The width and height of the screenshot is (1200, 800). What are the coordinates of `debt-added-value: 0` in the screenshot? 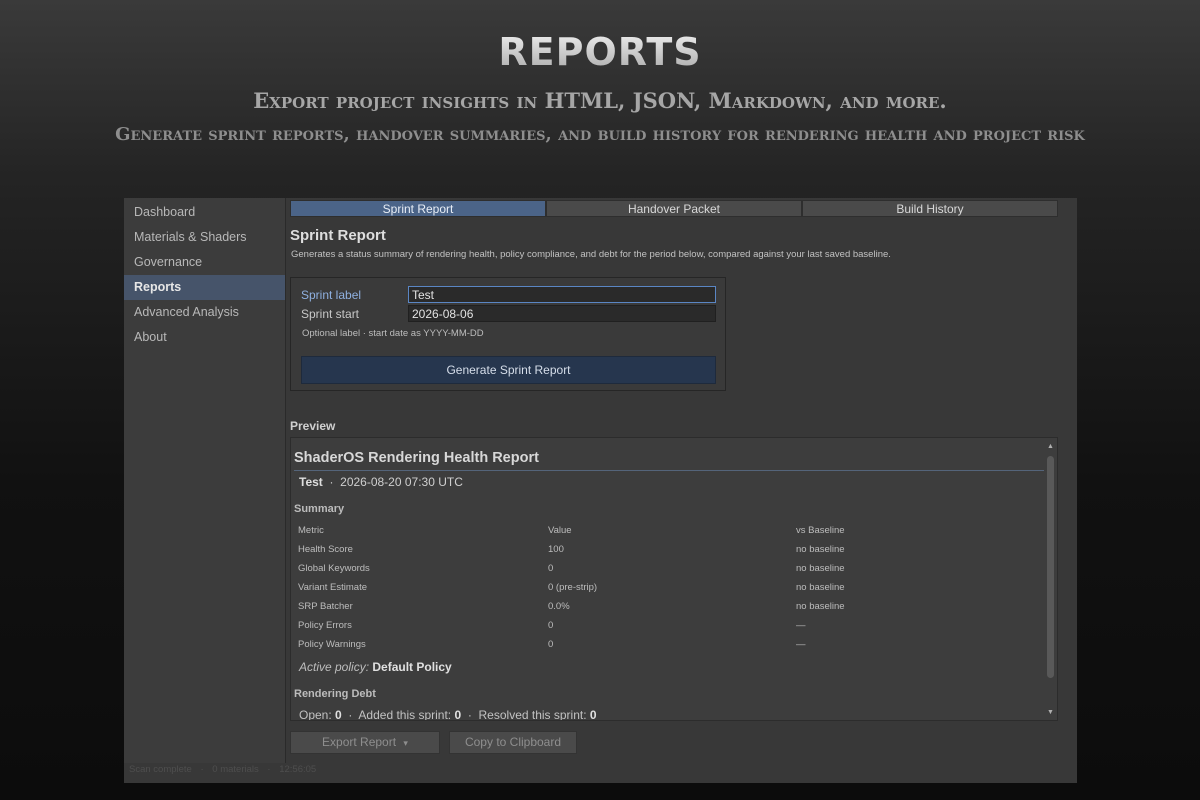 It's located at (458, 714).